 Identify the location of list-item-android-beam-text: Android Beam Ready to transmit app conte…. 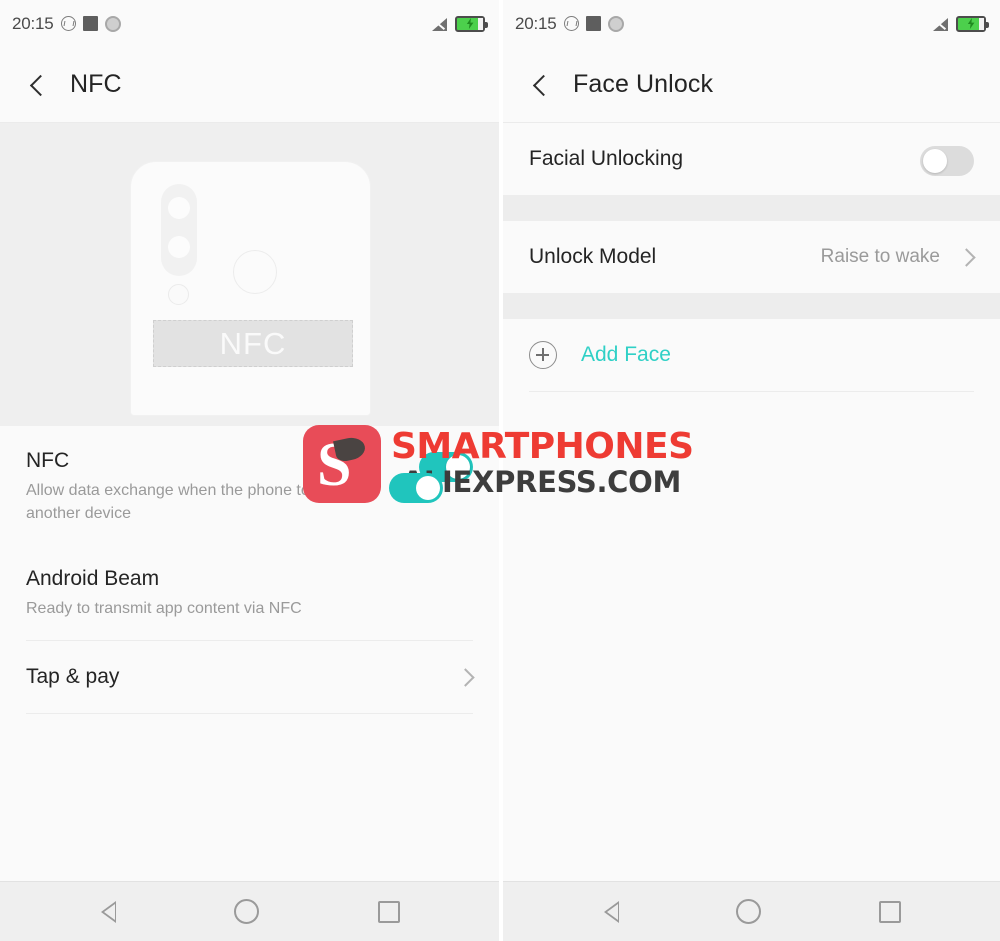
(249, 593).